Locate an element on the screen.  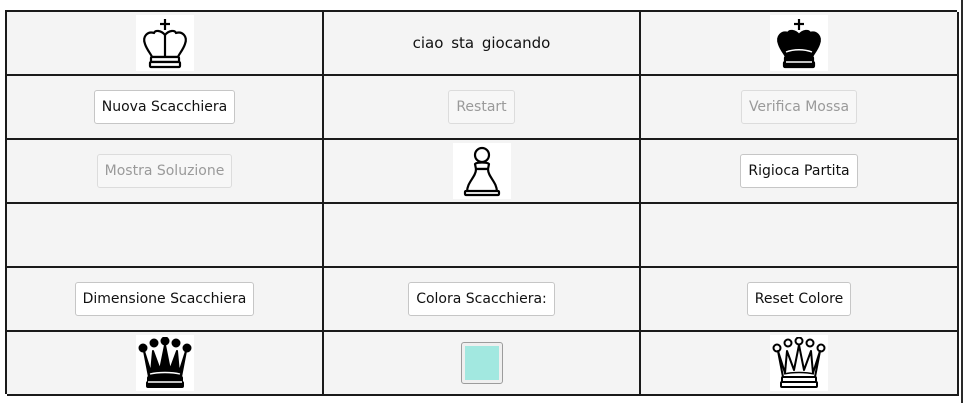
cell-replay-game: Rigioca Partita is located at coordinates (800, 172).